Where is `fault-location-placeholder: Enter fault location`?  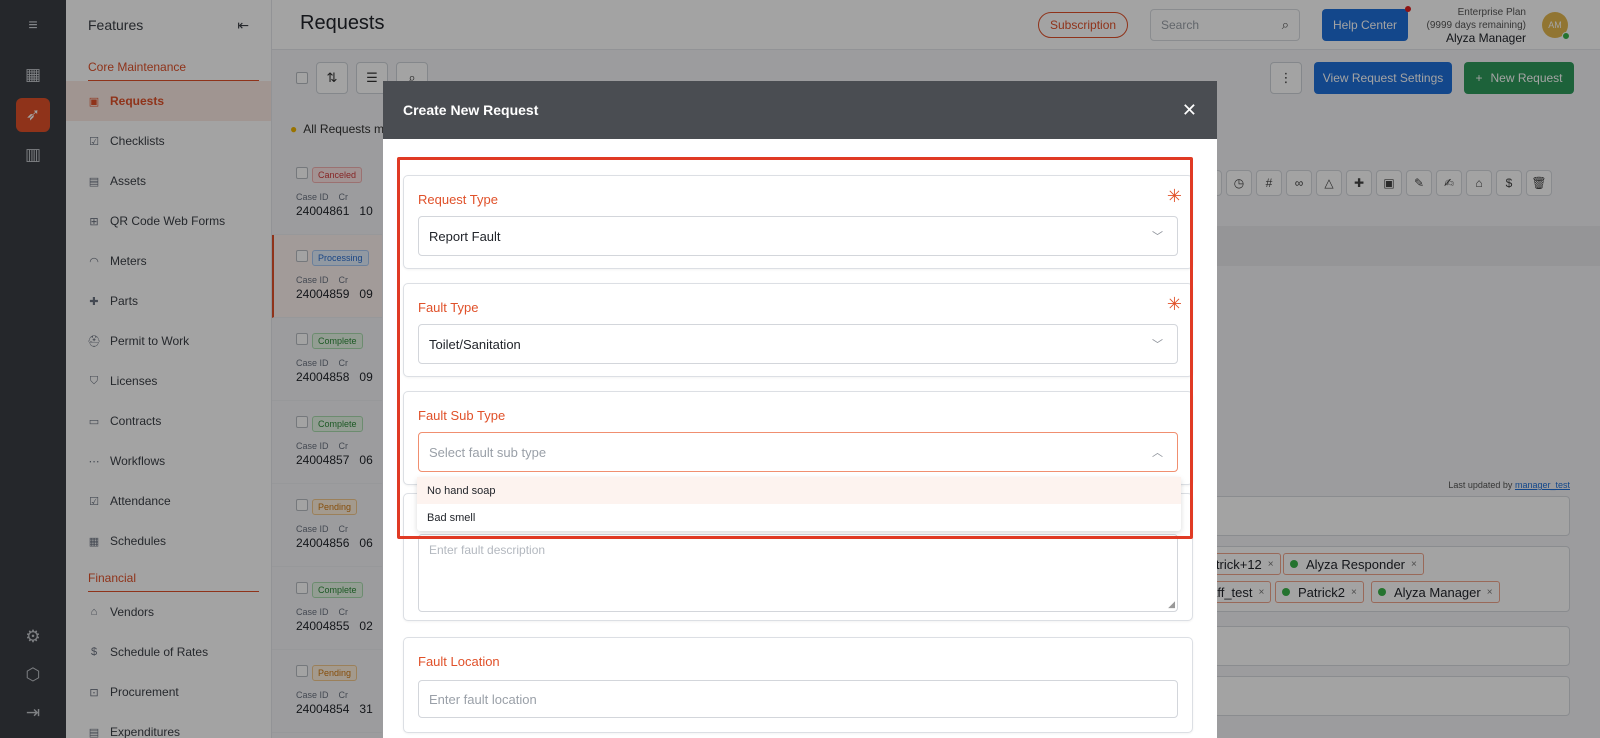
fault-location-placeholder: Enter fault location is located at coordinates (483, 699).